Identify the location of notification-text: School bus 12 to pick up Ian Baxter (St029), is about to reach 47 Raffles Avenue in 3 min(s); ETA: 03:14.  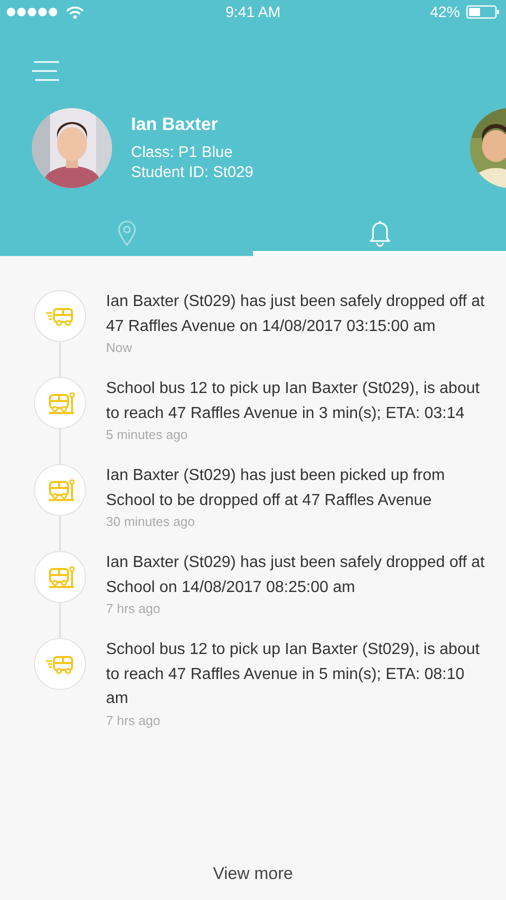
(293, 401).